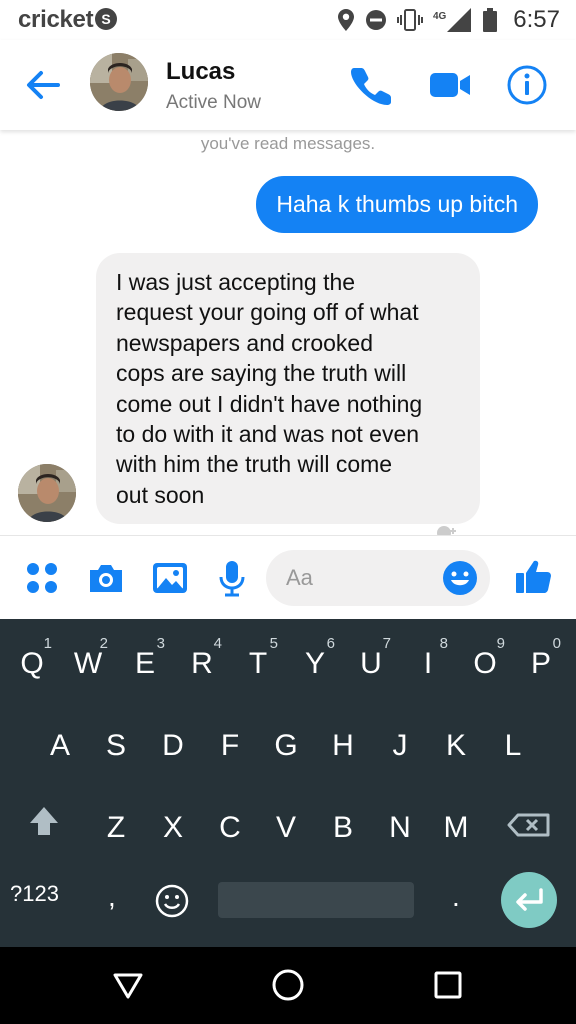  Describe the element at coordinates (500, 643) in the screenshot. I see `key-hint: 9` at that location.